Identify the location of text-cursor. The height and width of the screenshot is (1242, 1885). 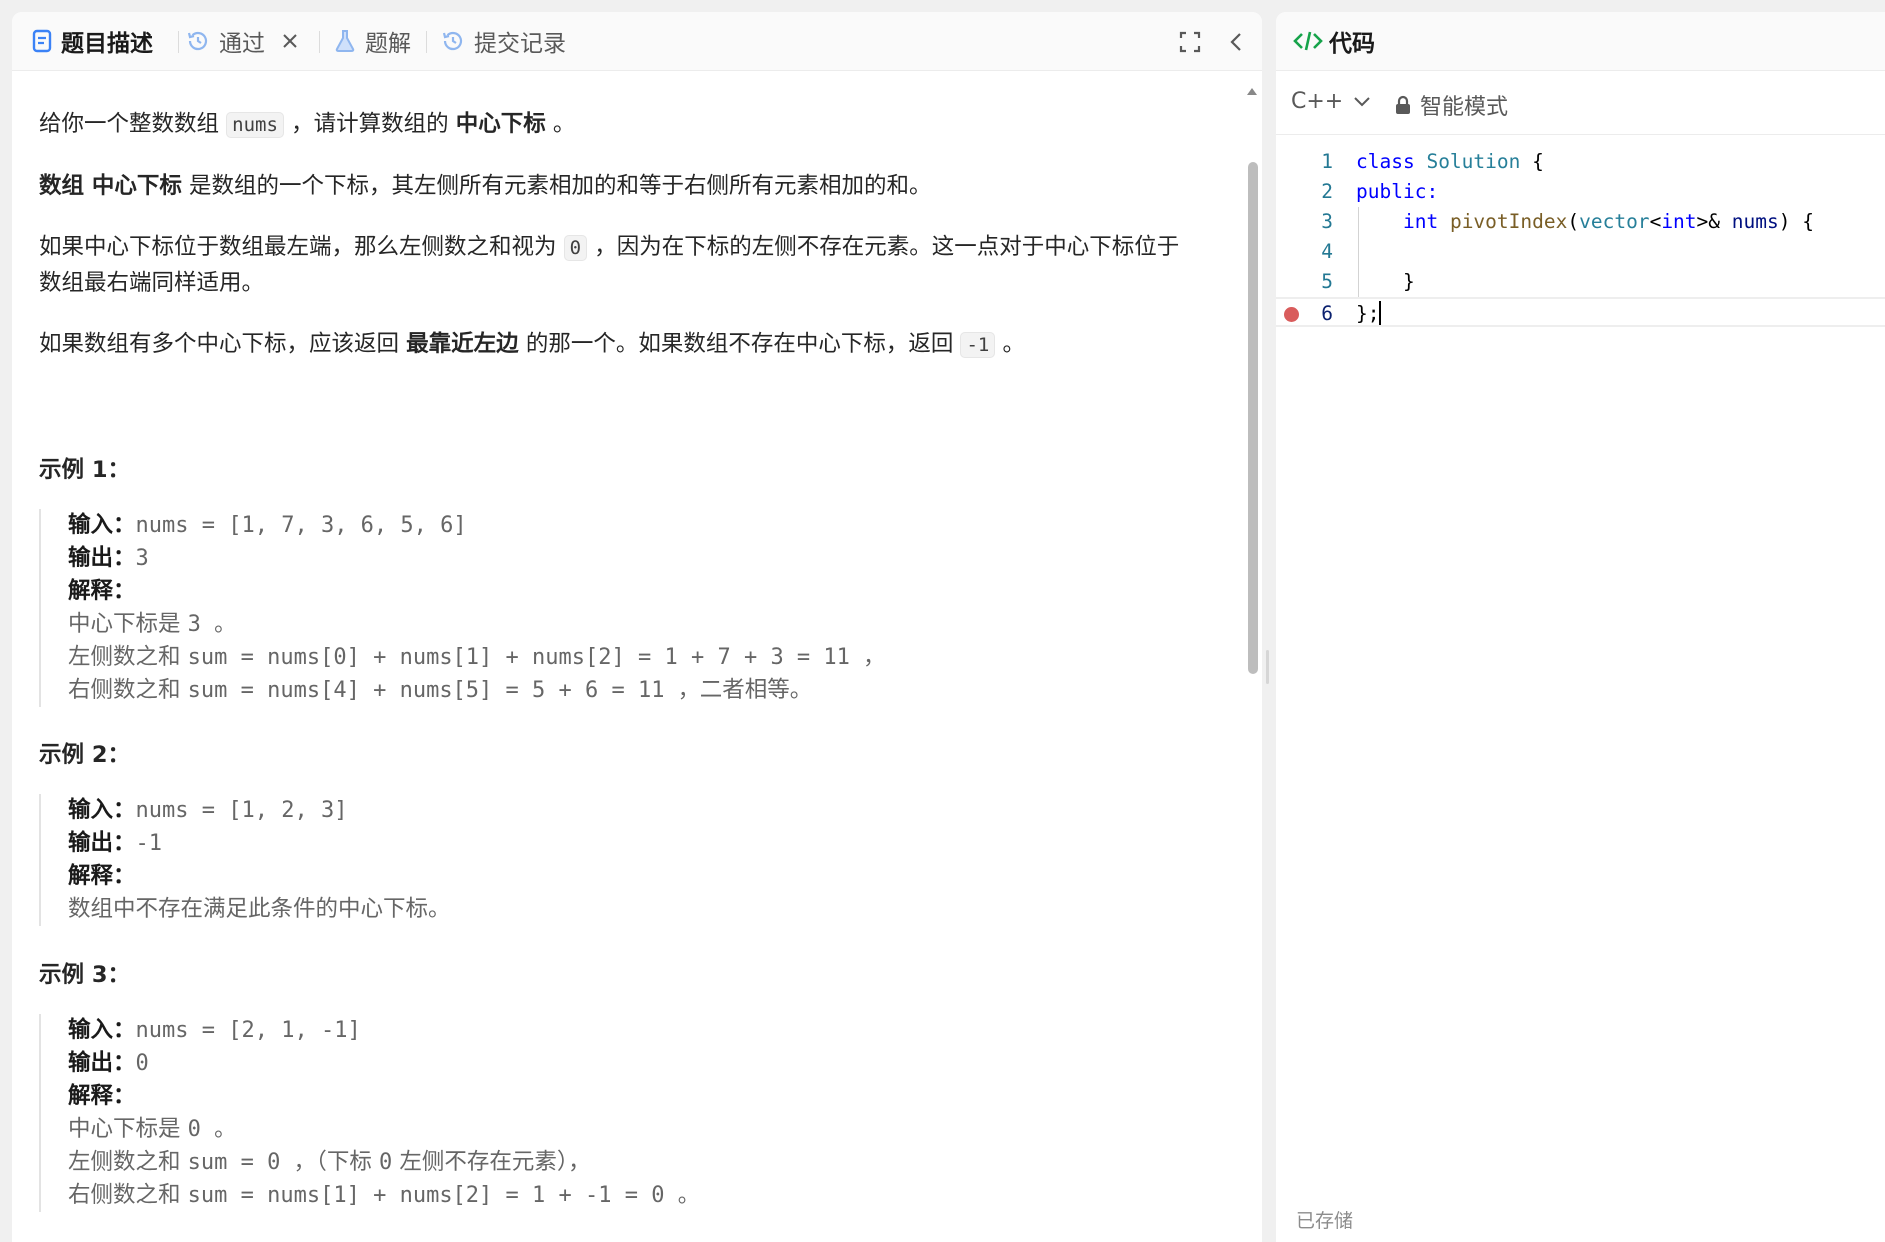
(1380, 313).